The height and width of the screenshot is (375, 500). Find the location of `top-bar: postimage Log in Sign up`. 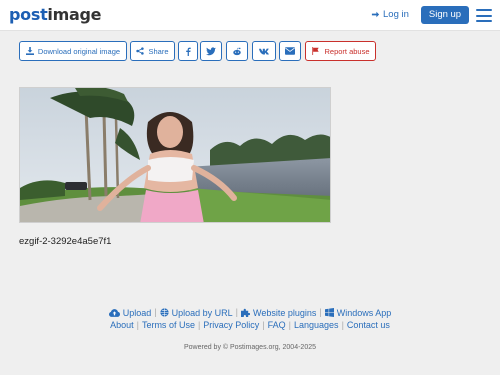

top-bar: postimage Log in Sign up is located at coordinates (250, 15).